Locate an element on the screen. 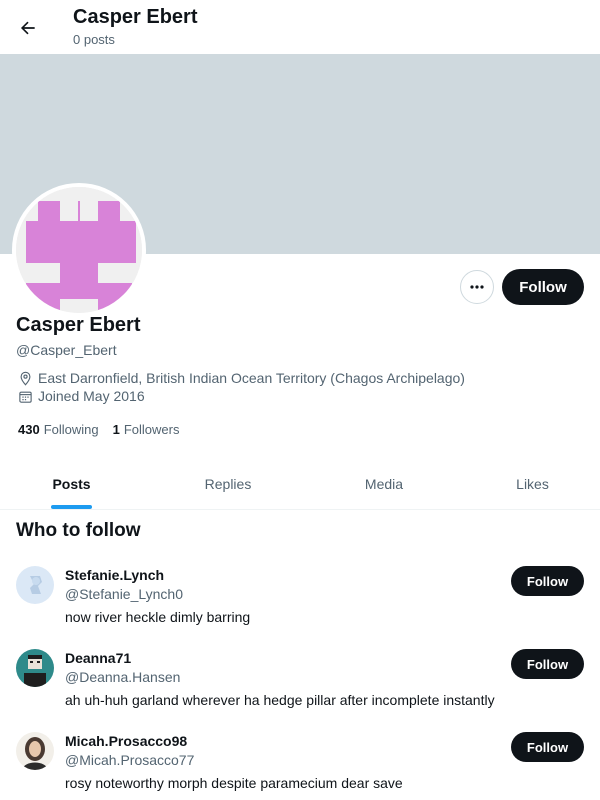 The image size is (600, 800). top-bar: Casper Ebert 0 posts is located at coordinates (300, 27).